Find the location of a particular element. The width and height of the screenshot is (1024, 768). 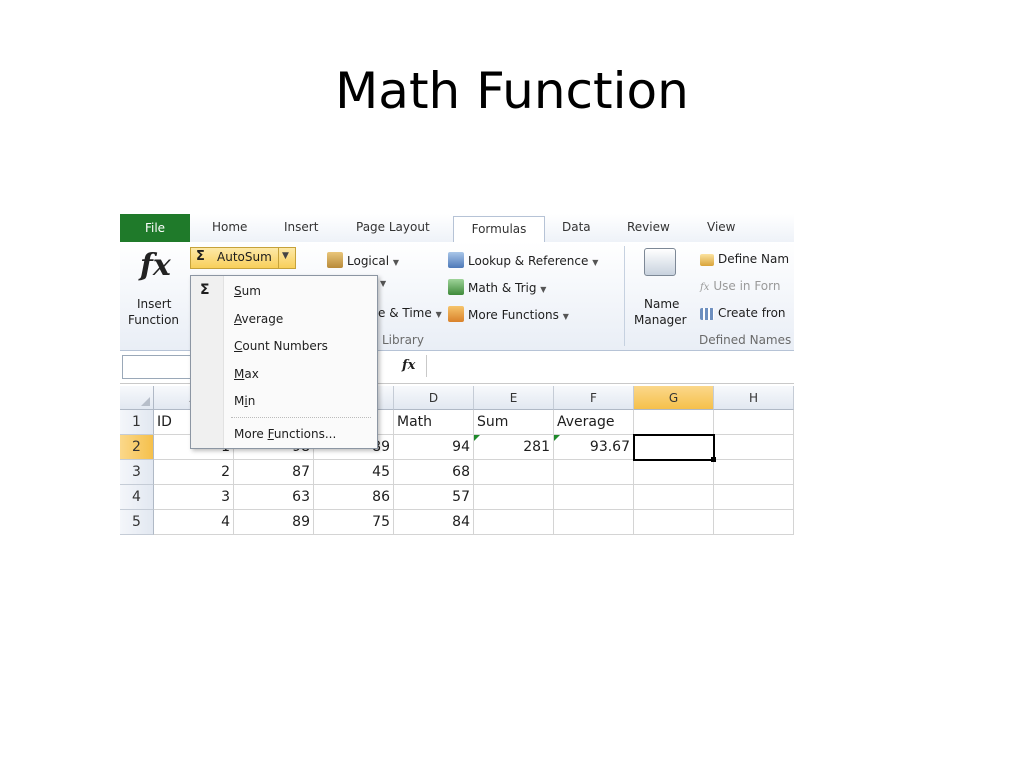

cell-e5 is located at coordinates (514, 522).